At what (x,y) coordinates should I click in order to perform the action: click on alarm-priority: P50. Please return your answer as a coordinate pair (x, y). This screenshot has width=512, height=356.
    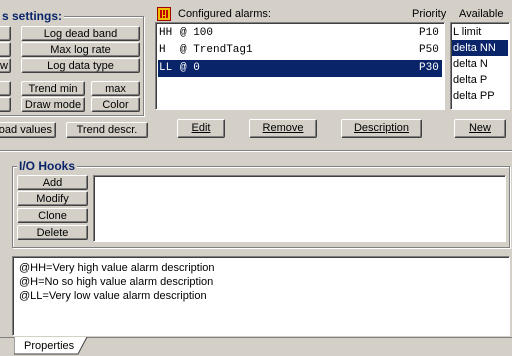
    Looking at the image, I should click on (429, 50).